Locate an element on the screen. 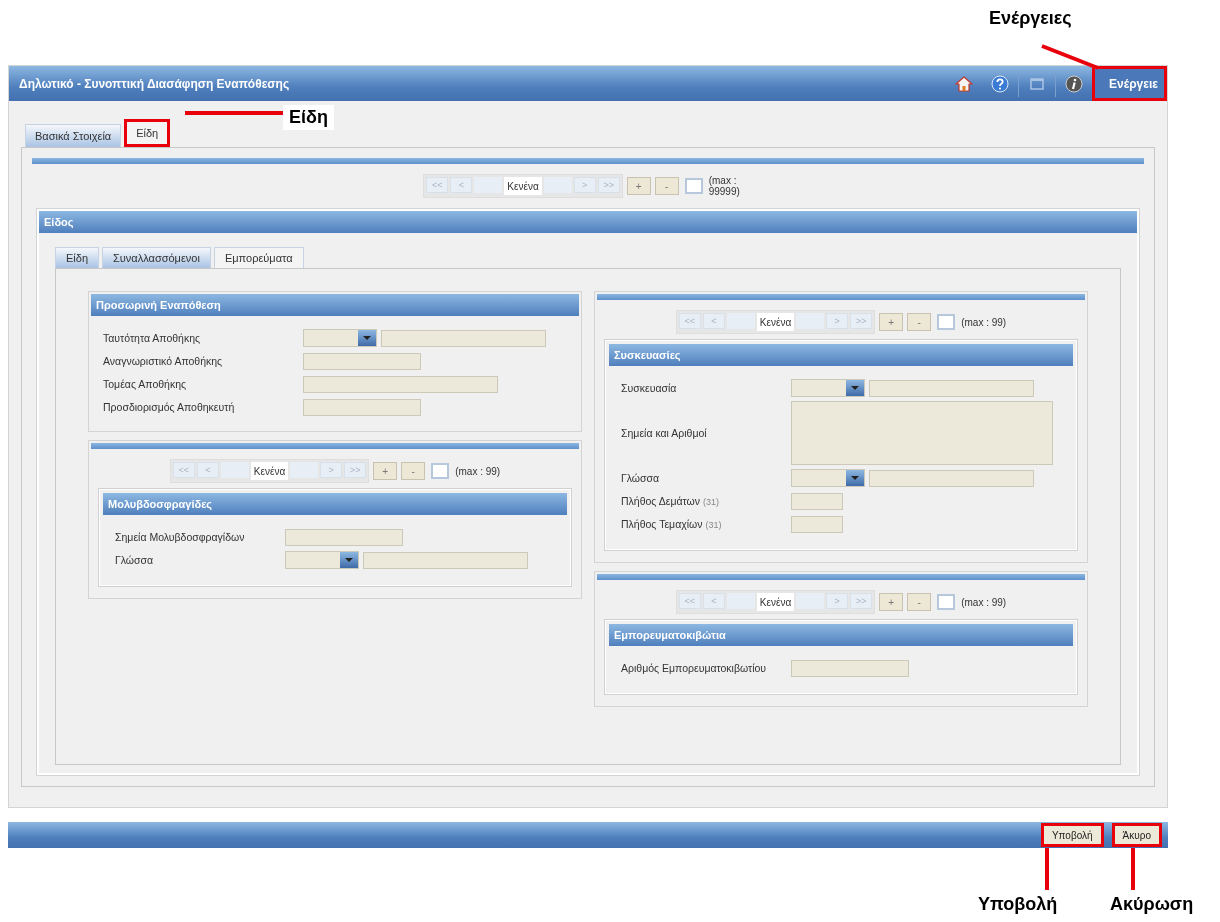  field-label: Ταυτότητα Αποθήκης is located at coordinates (152, 338).